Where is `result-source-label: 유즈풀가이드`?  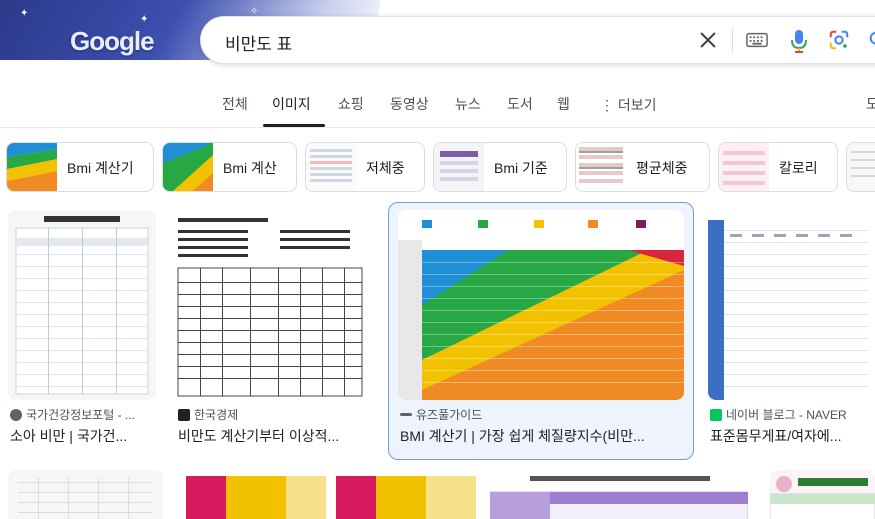
result-source-label: 유즈풀가이드 is located at coordinates (449, 415).